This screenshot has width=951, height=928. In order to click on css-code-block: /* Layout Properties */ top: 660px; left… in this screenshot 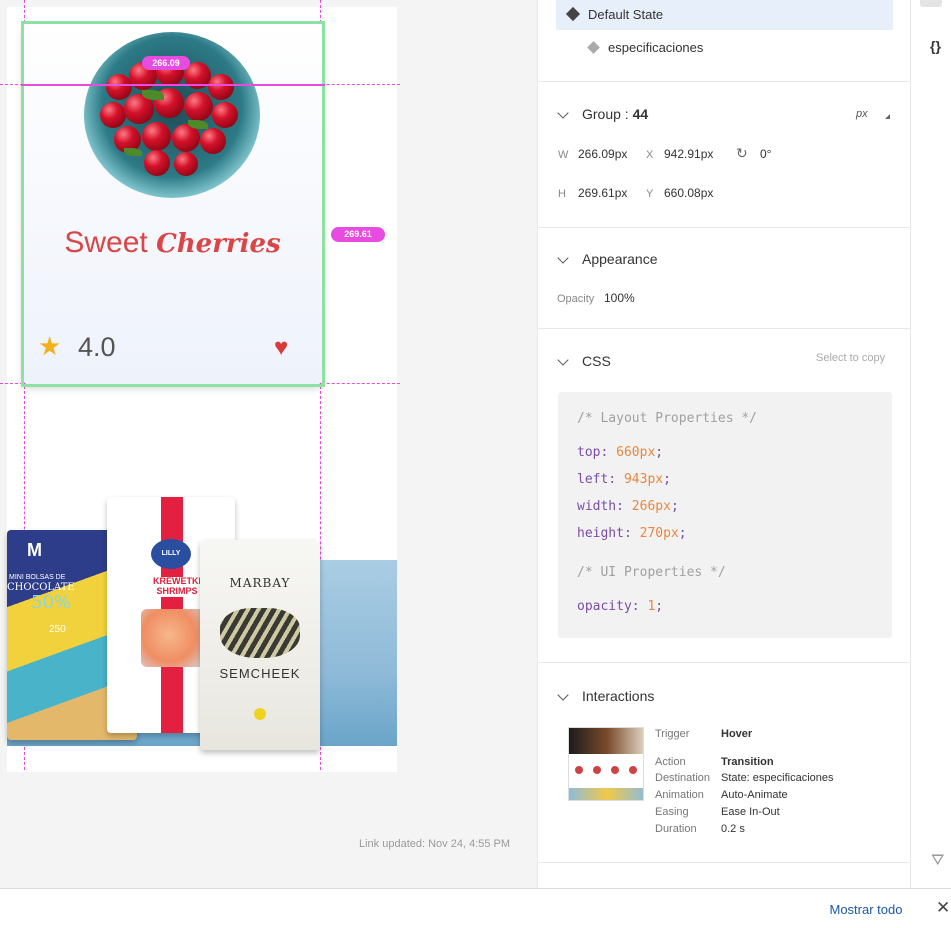, I will do `click(725, 515)`.